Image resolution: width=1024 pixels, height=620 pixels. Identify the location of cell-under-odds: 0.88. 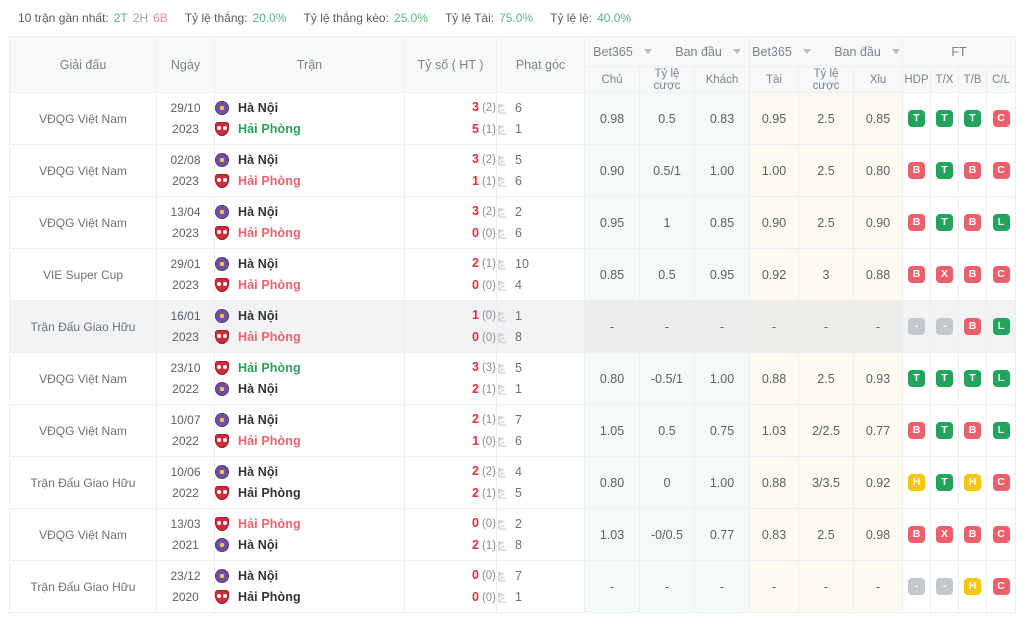
(878, 274).